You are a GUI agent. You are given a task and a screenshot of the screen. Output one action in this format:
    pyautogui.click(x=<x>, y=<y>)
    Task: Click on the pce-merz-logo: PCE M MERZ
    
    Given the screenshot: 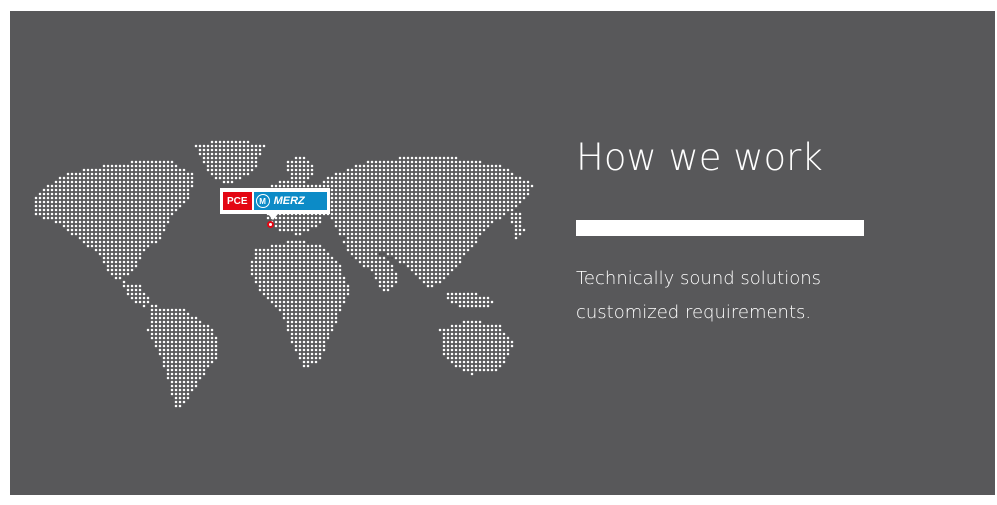 What is the action you would take?
    pyautogui.click(x=275, y=201)
    